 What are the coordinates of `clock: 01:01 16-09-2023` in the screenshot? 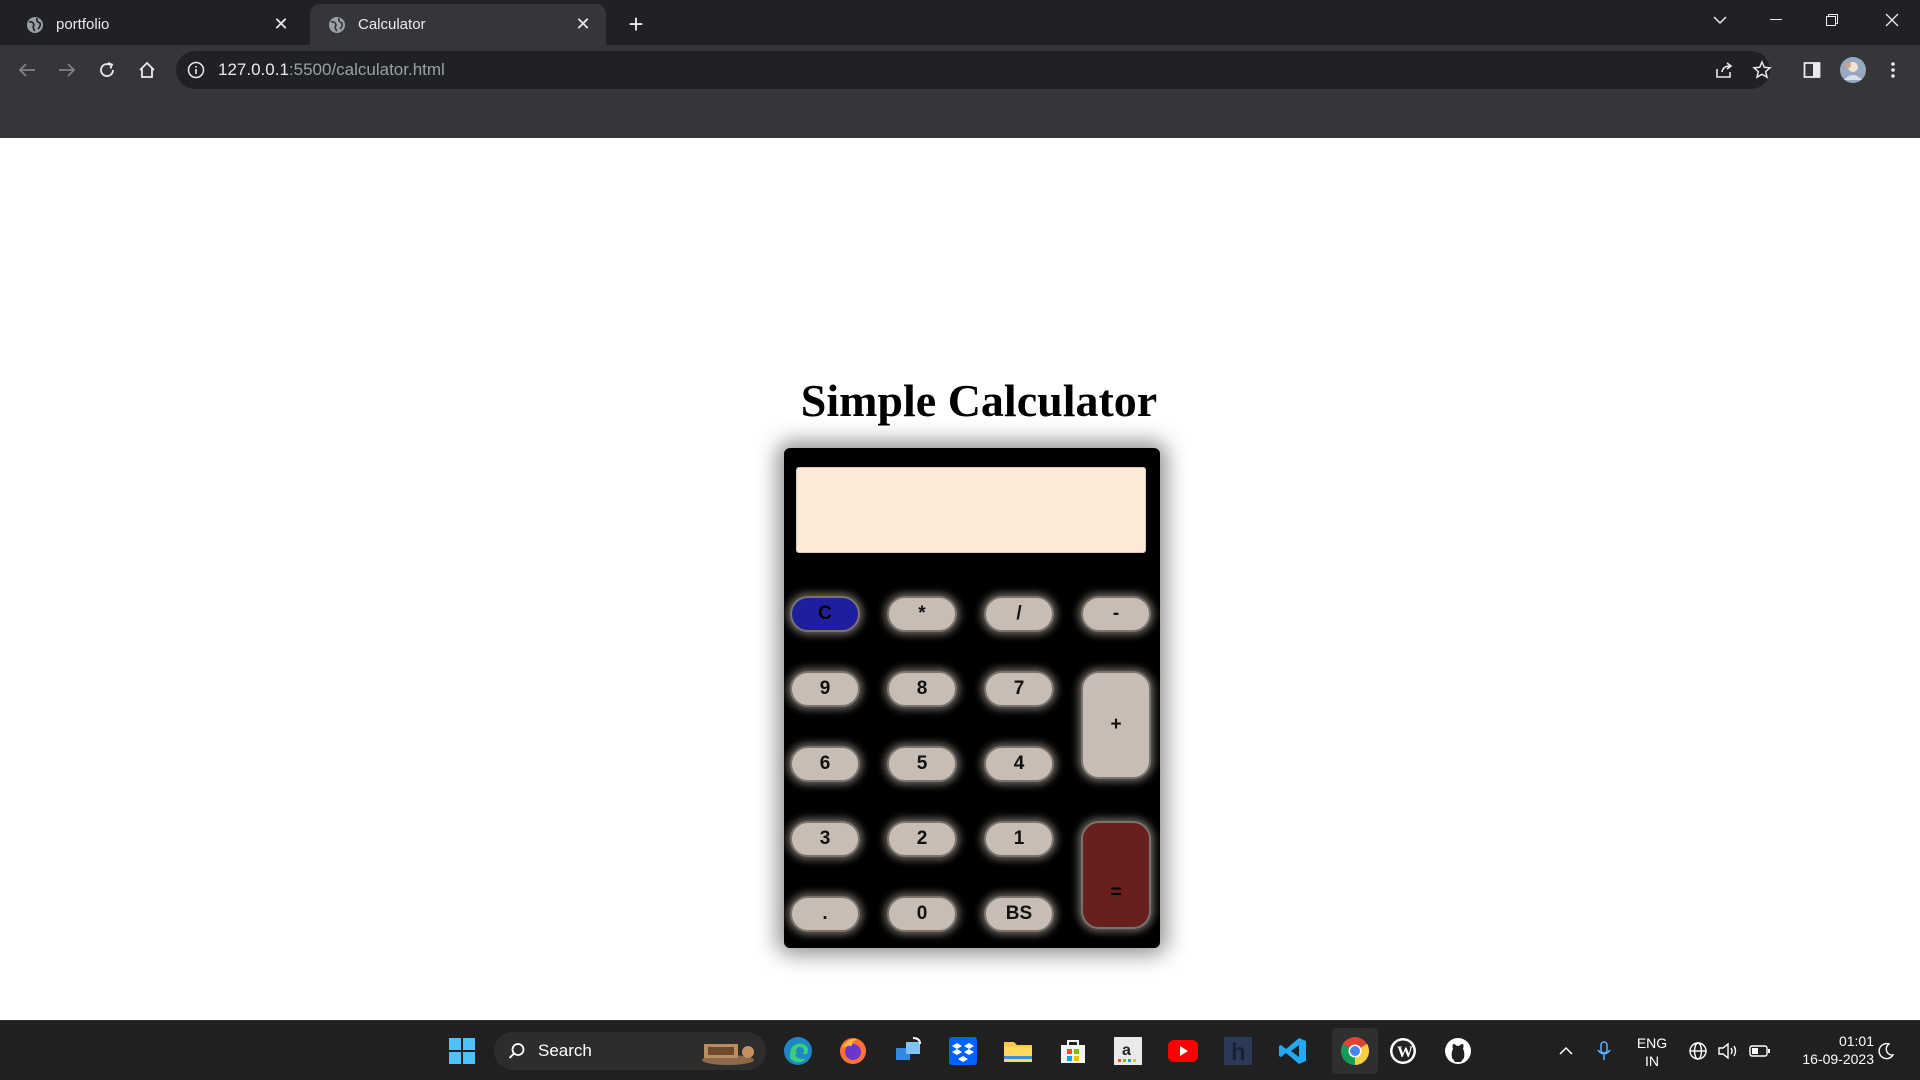 It's located at (1829, 1050).